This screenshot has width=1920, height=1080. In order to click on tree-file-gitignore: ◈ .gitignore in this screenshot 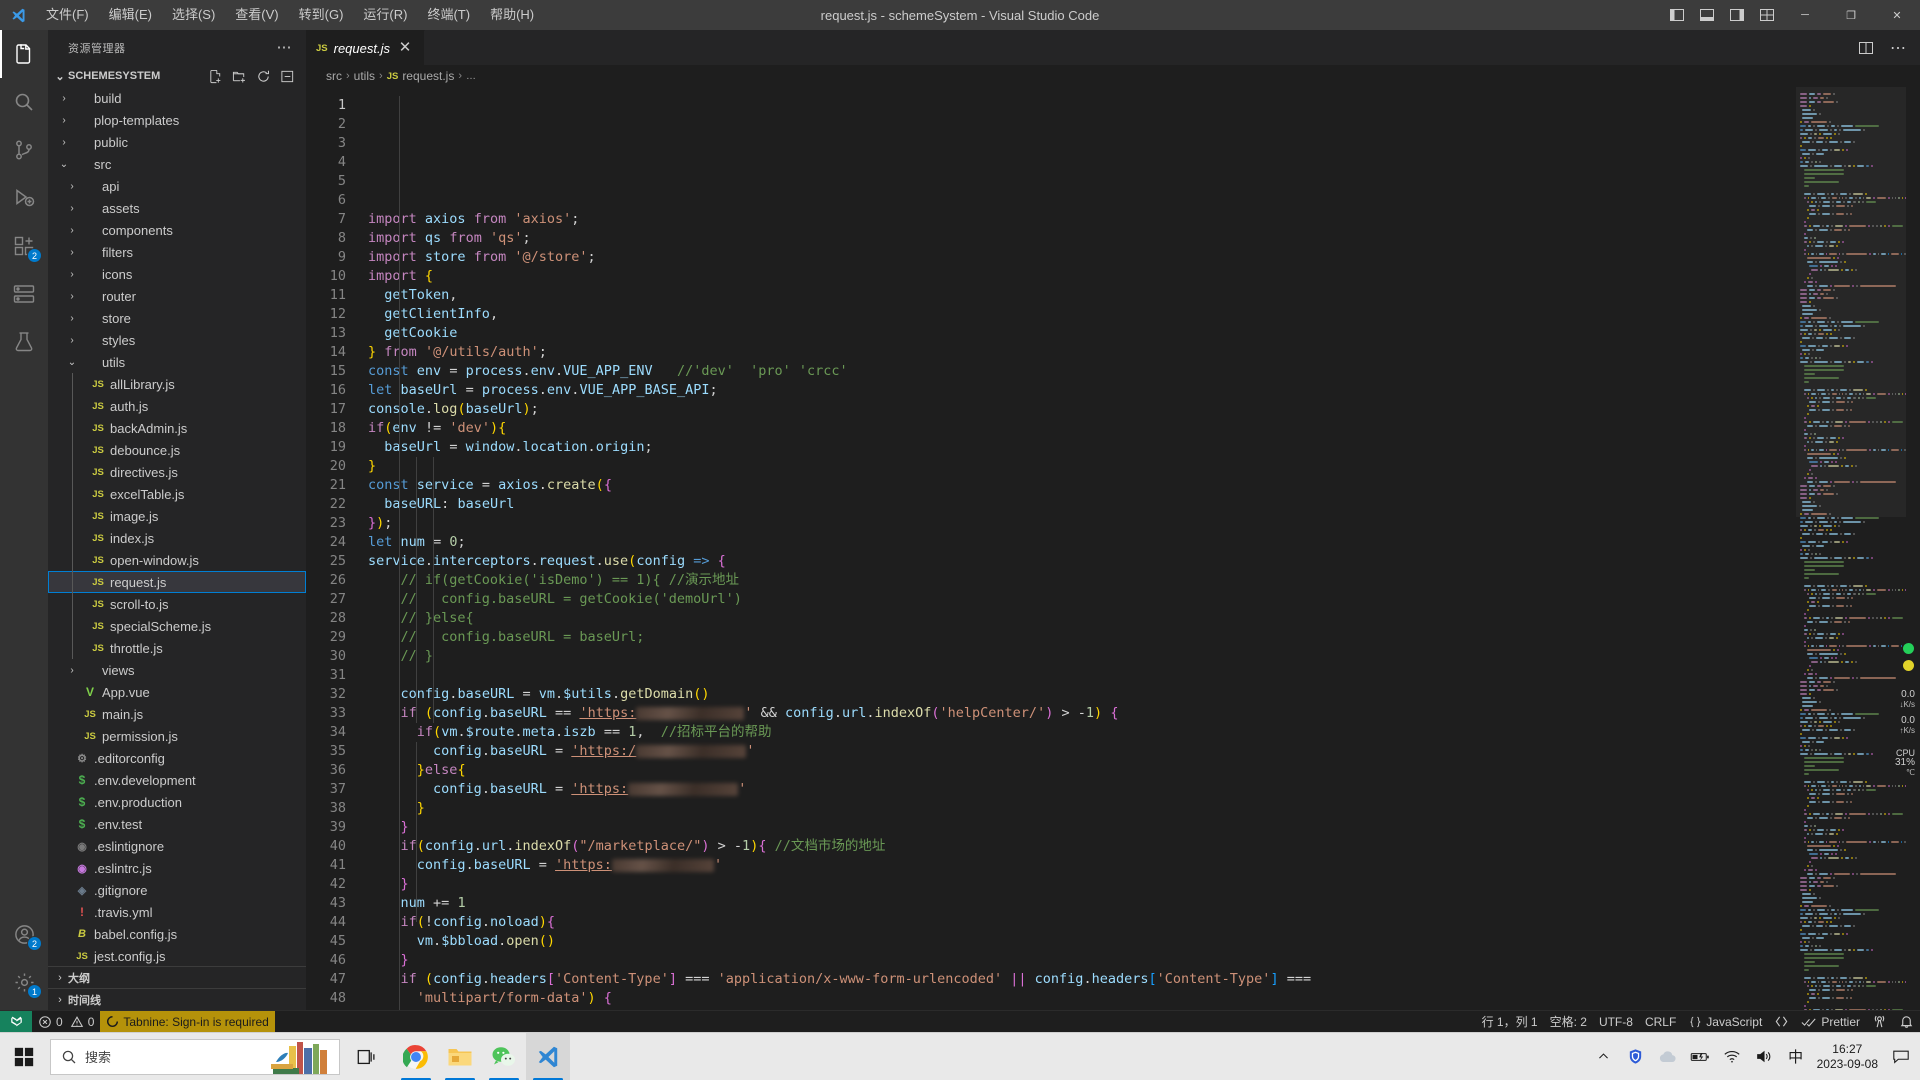, I will do `click(177, 890)`.